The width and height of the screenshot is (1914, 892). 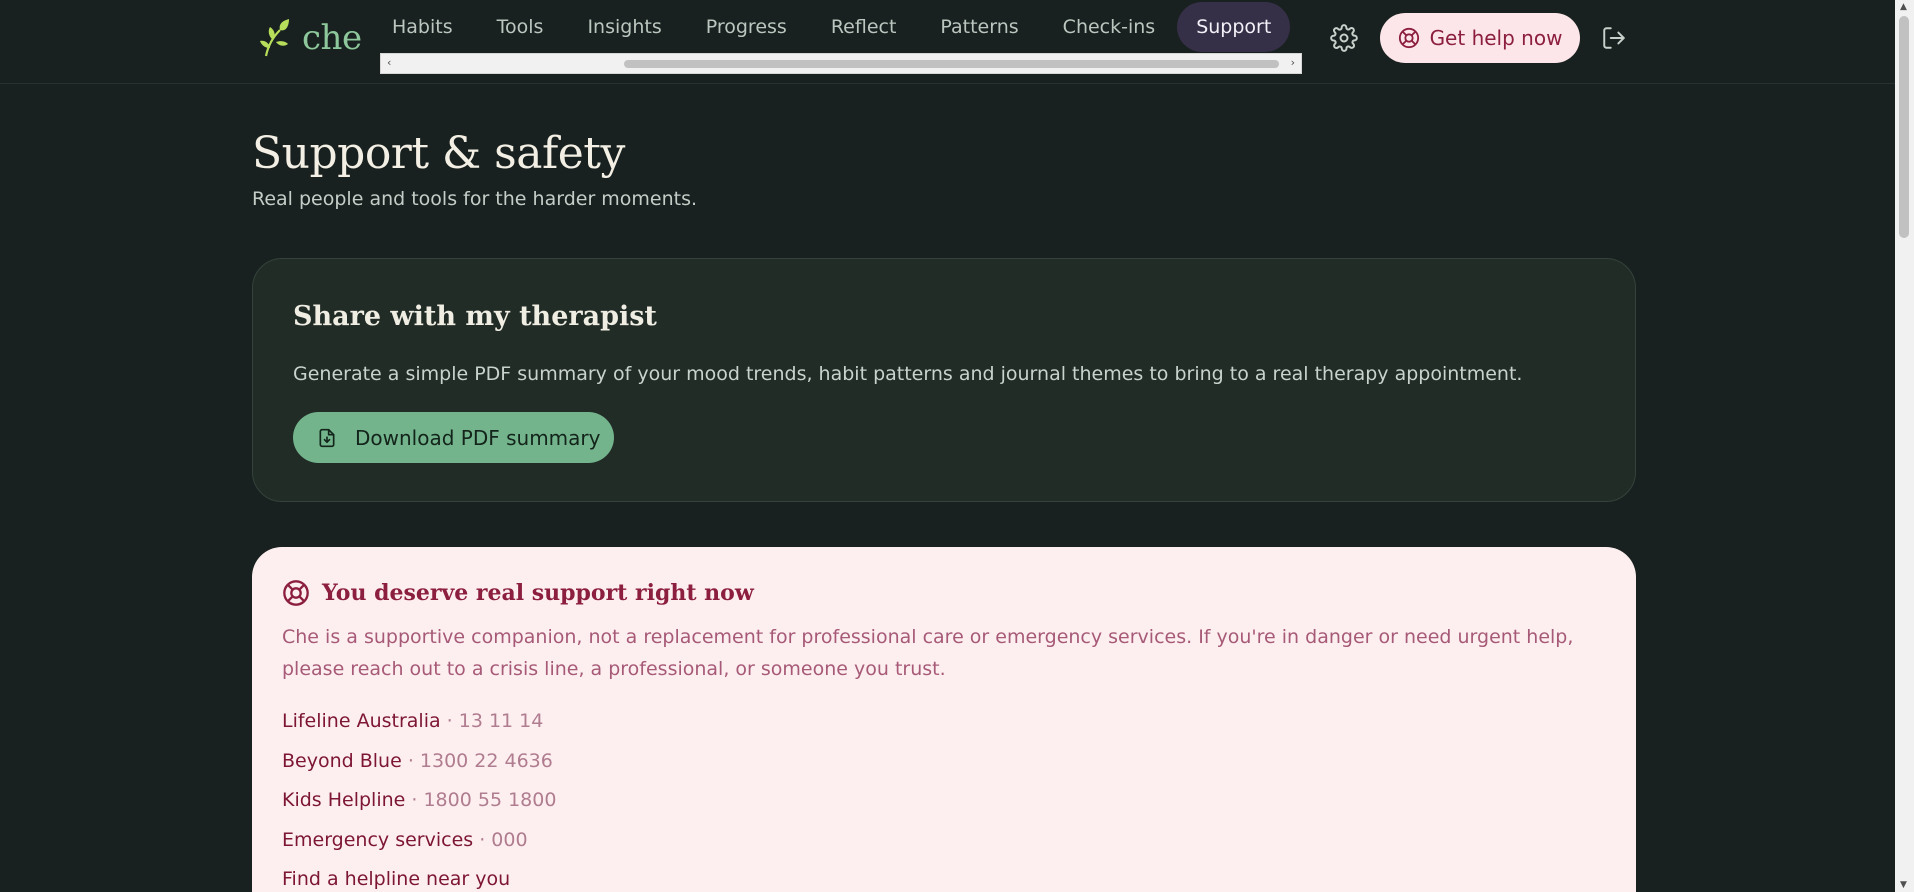 I want to click on helpline-number: · 13 11 14, so click(x=492, y=721).